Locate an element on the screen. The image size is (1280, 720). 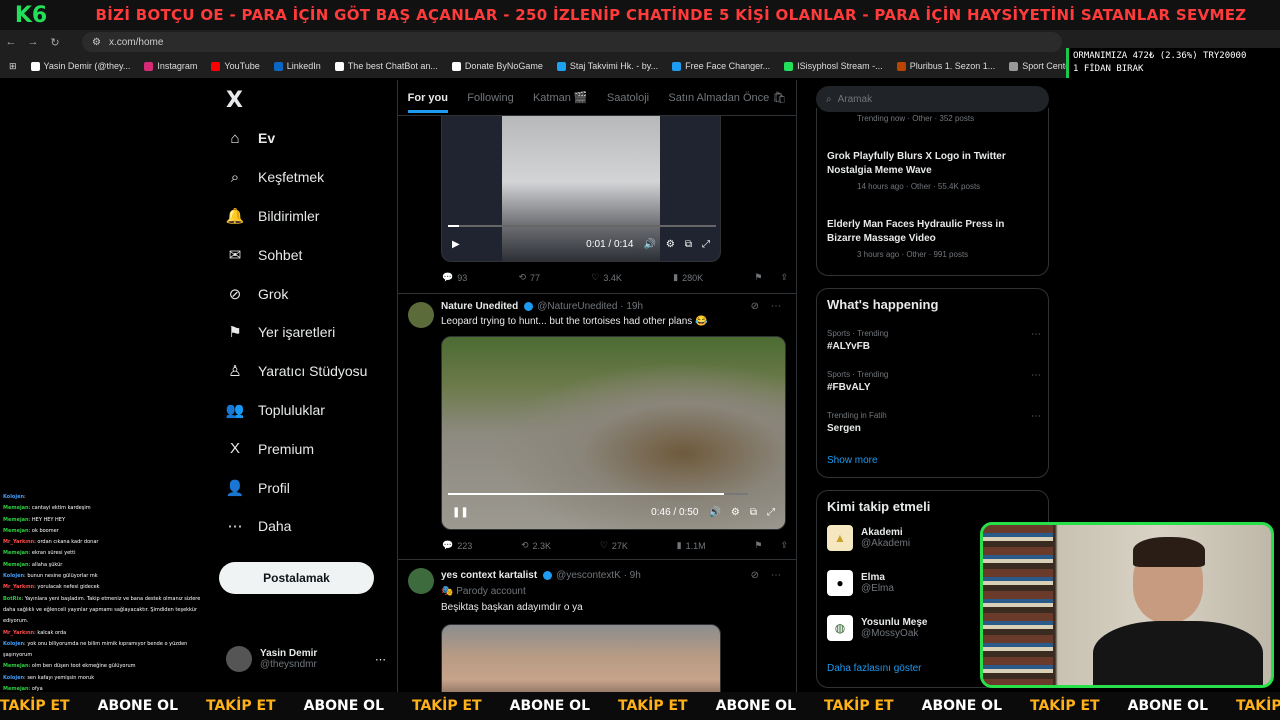
nav-explore: ⌕ Keşfetmek is located at coordinates (303, 177).